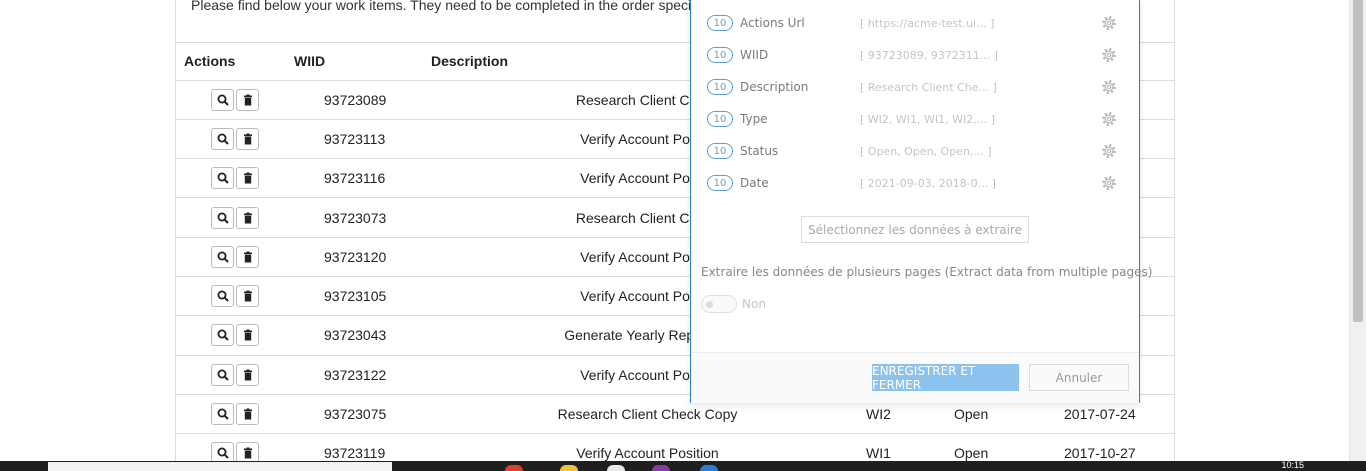 The image size is (1366, 471). I want to click on column-header-actions: Actions, so click(235, 62).